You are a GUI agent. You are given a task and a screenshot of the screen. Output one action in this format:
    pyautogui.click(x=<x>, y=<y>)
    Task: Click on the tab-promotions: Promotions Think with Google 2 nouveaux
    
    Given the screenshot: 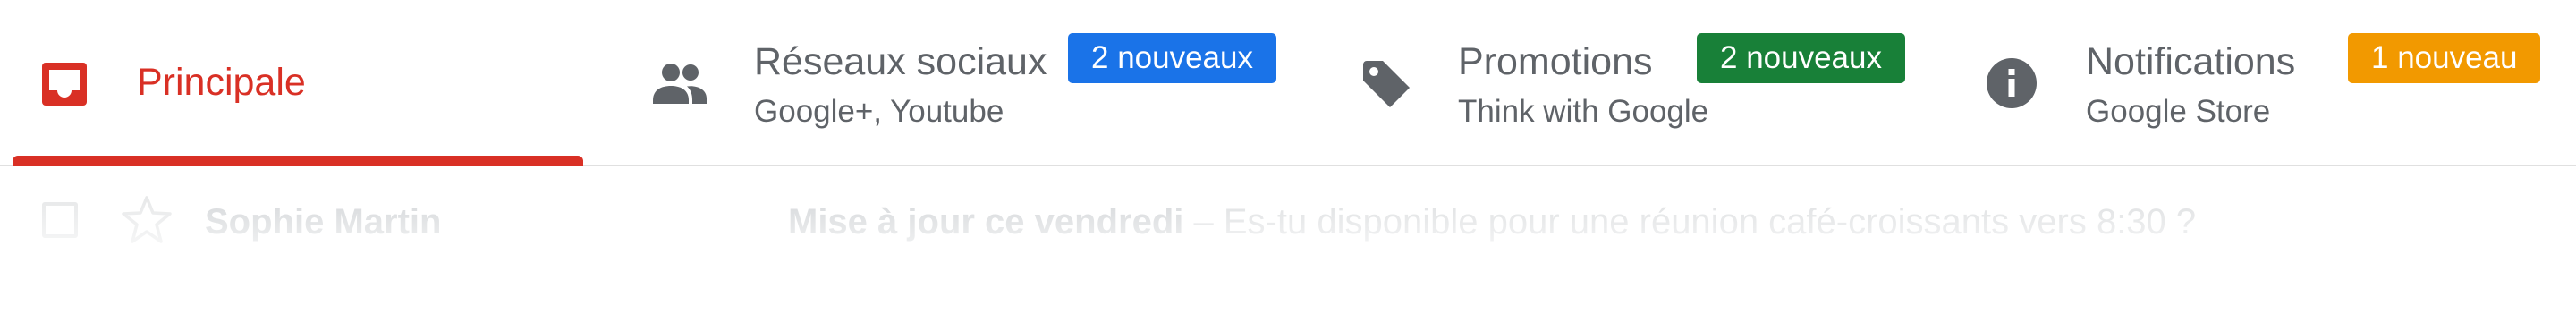 What is the action you would take?
    pyautogui.click(x=1655, y=83)
    